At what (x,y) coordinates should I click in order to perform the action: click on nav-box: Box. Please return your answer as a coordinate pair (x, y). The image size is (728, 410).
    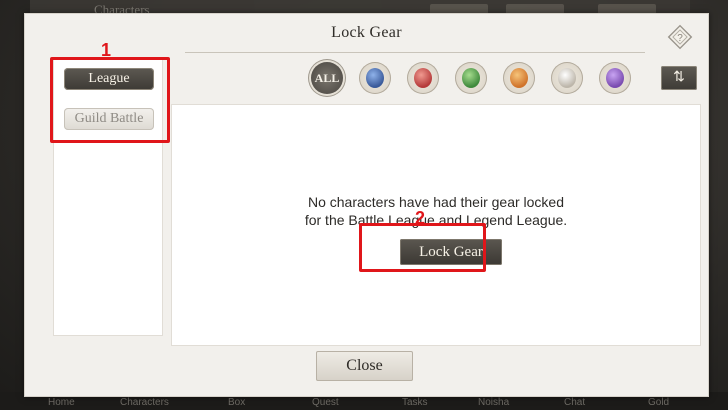
    Looking at the image, I should click on (237, 402).